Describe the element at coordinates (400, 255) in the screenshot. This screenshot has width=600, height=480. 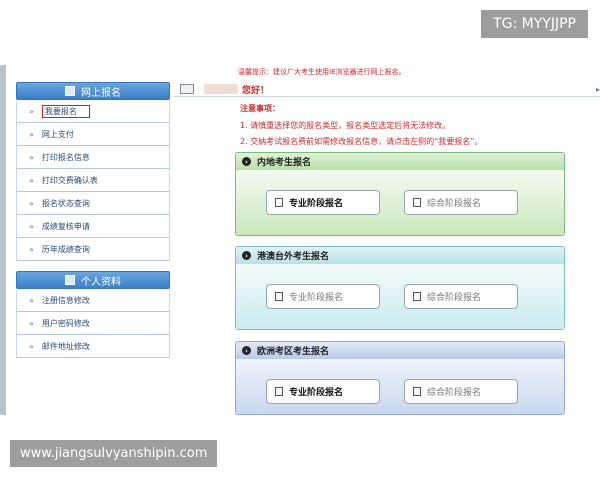
I see `section-header: › 港澳台外考生报名` at that location.